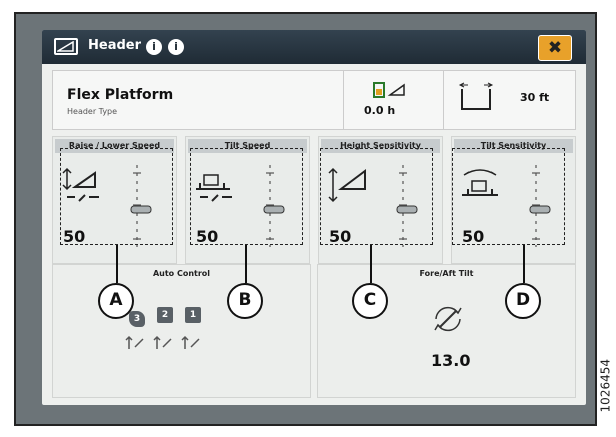 The width and height of the screenshot is (616, 437). I want to click on height-sensitivity-icon, so click(347, 185).